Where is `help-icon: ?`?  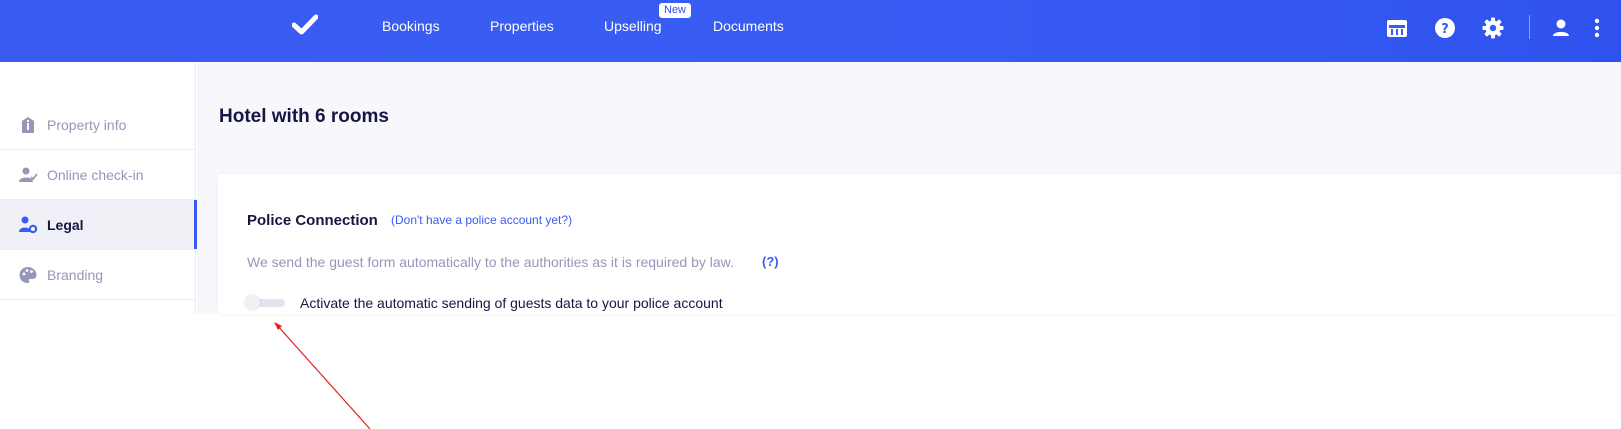 help-icon: ? is located at coordinates (1445, 28).